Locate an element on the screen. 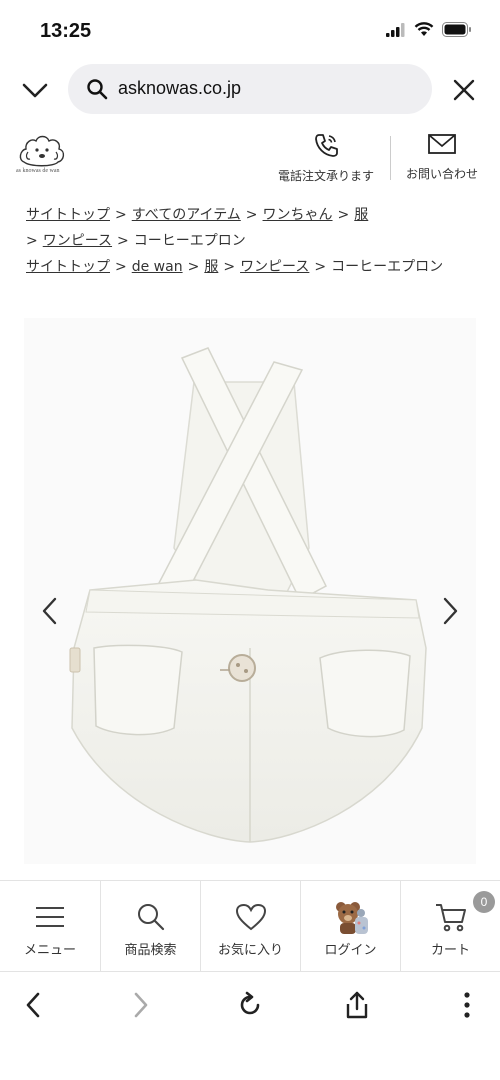 The height and width of the screenshot is (1080, 500). nav-cart-label: カート is located at coordinates (450, 950).